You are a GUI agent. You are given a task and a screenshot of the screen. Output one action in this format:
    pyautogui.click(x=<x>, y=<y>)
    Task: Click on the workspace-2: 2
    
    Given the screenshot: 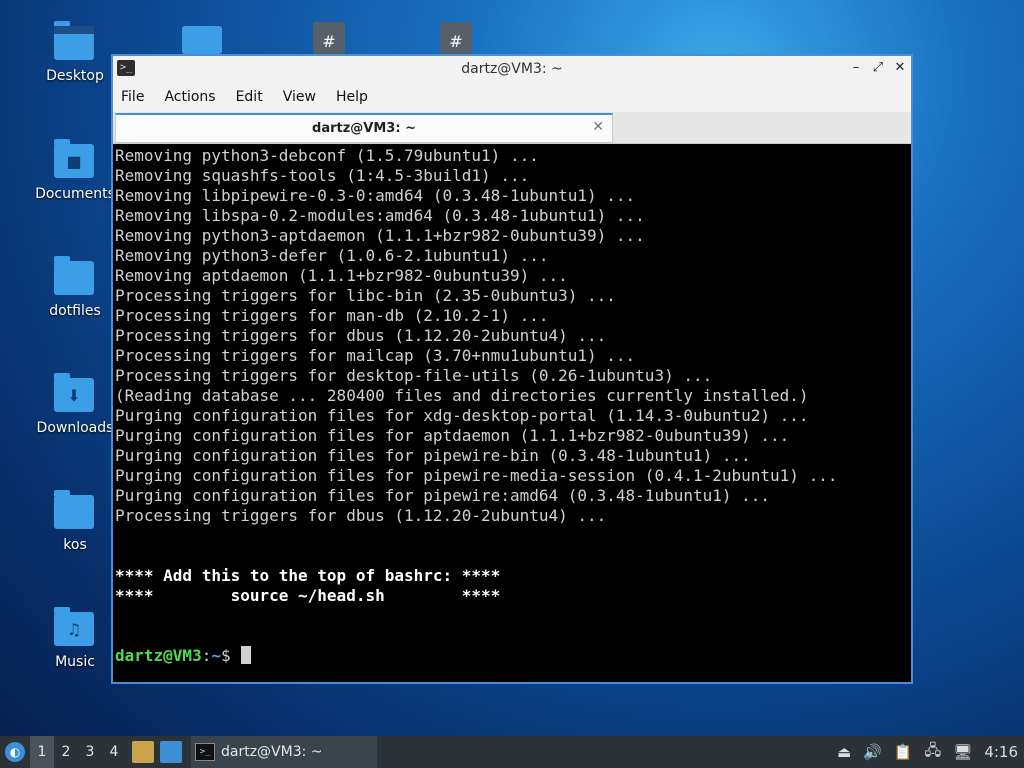 What is the action you would take?
    pyautogui.click(x=66, y=752)
    